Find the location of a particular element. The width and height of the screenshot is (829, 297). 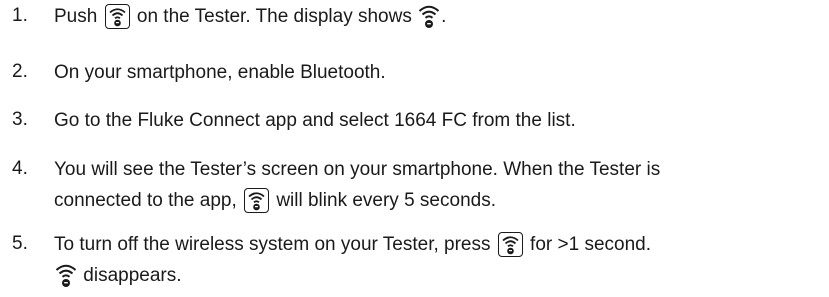

step-number: 1. is located at coordinates (20, 15).